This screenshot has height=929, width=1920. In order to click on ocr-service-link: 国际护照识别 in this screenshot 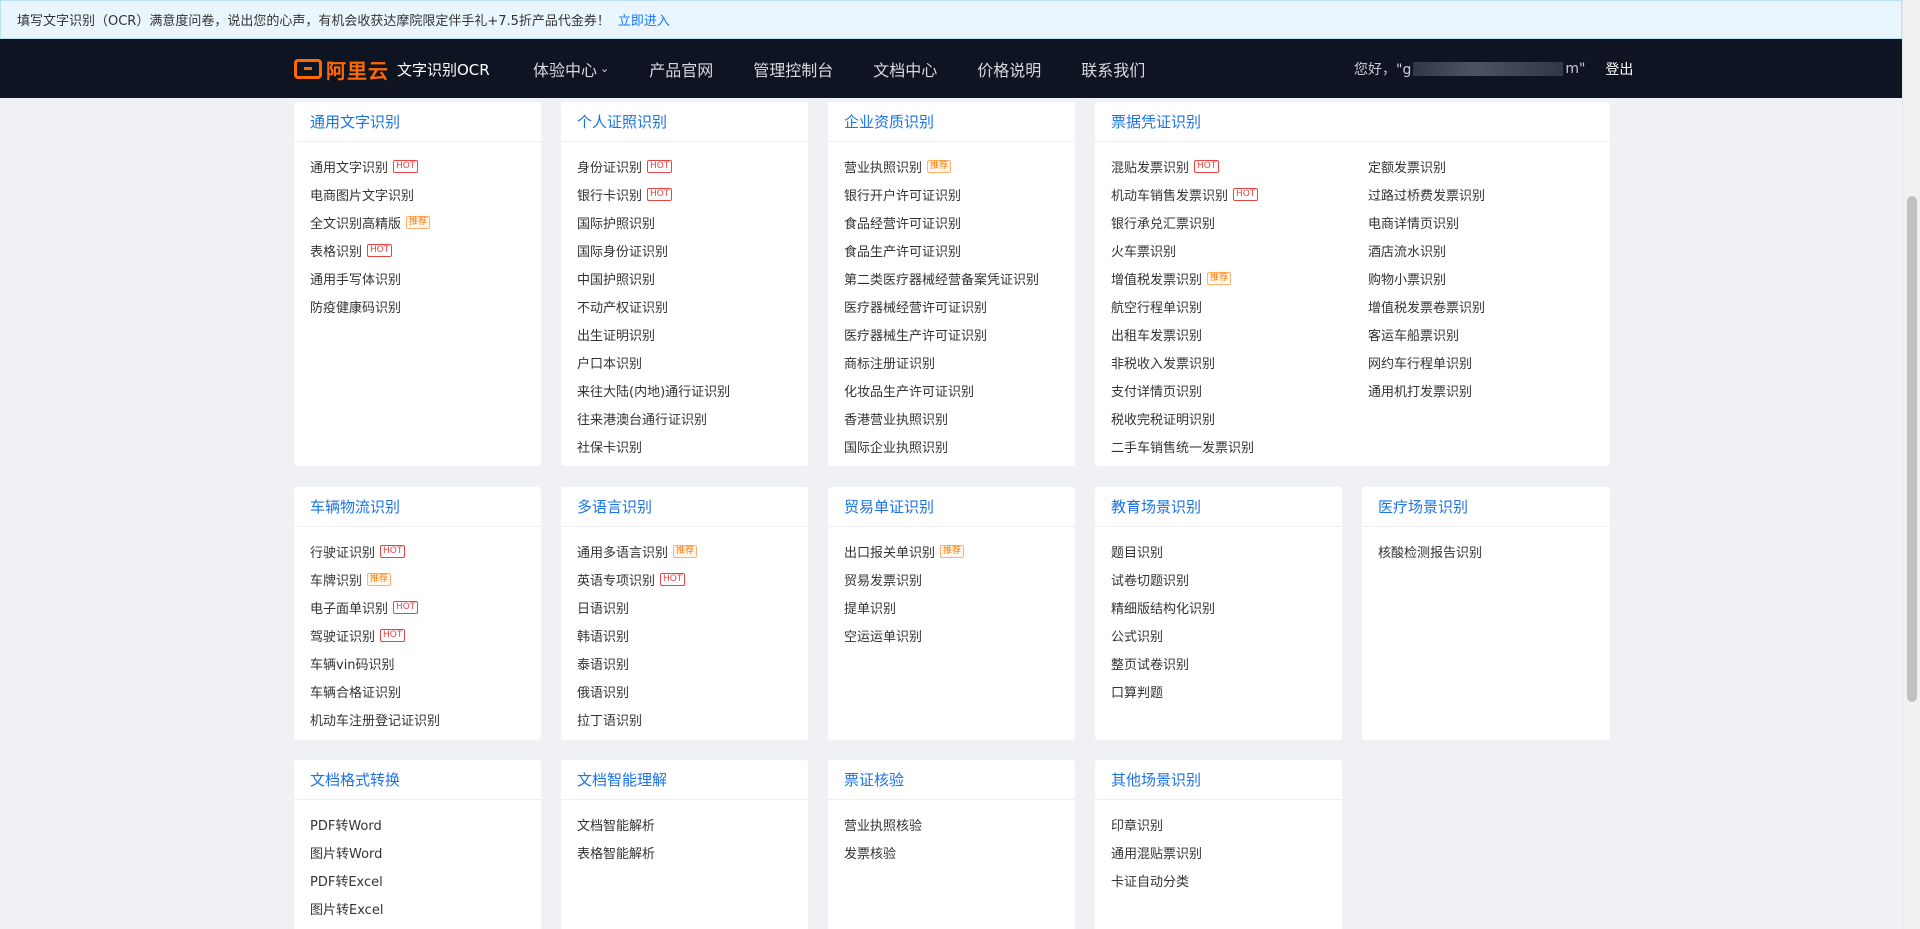, I will do `click(684, 222)`.